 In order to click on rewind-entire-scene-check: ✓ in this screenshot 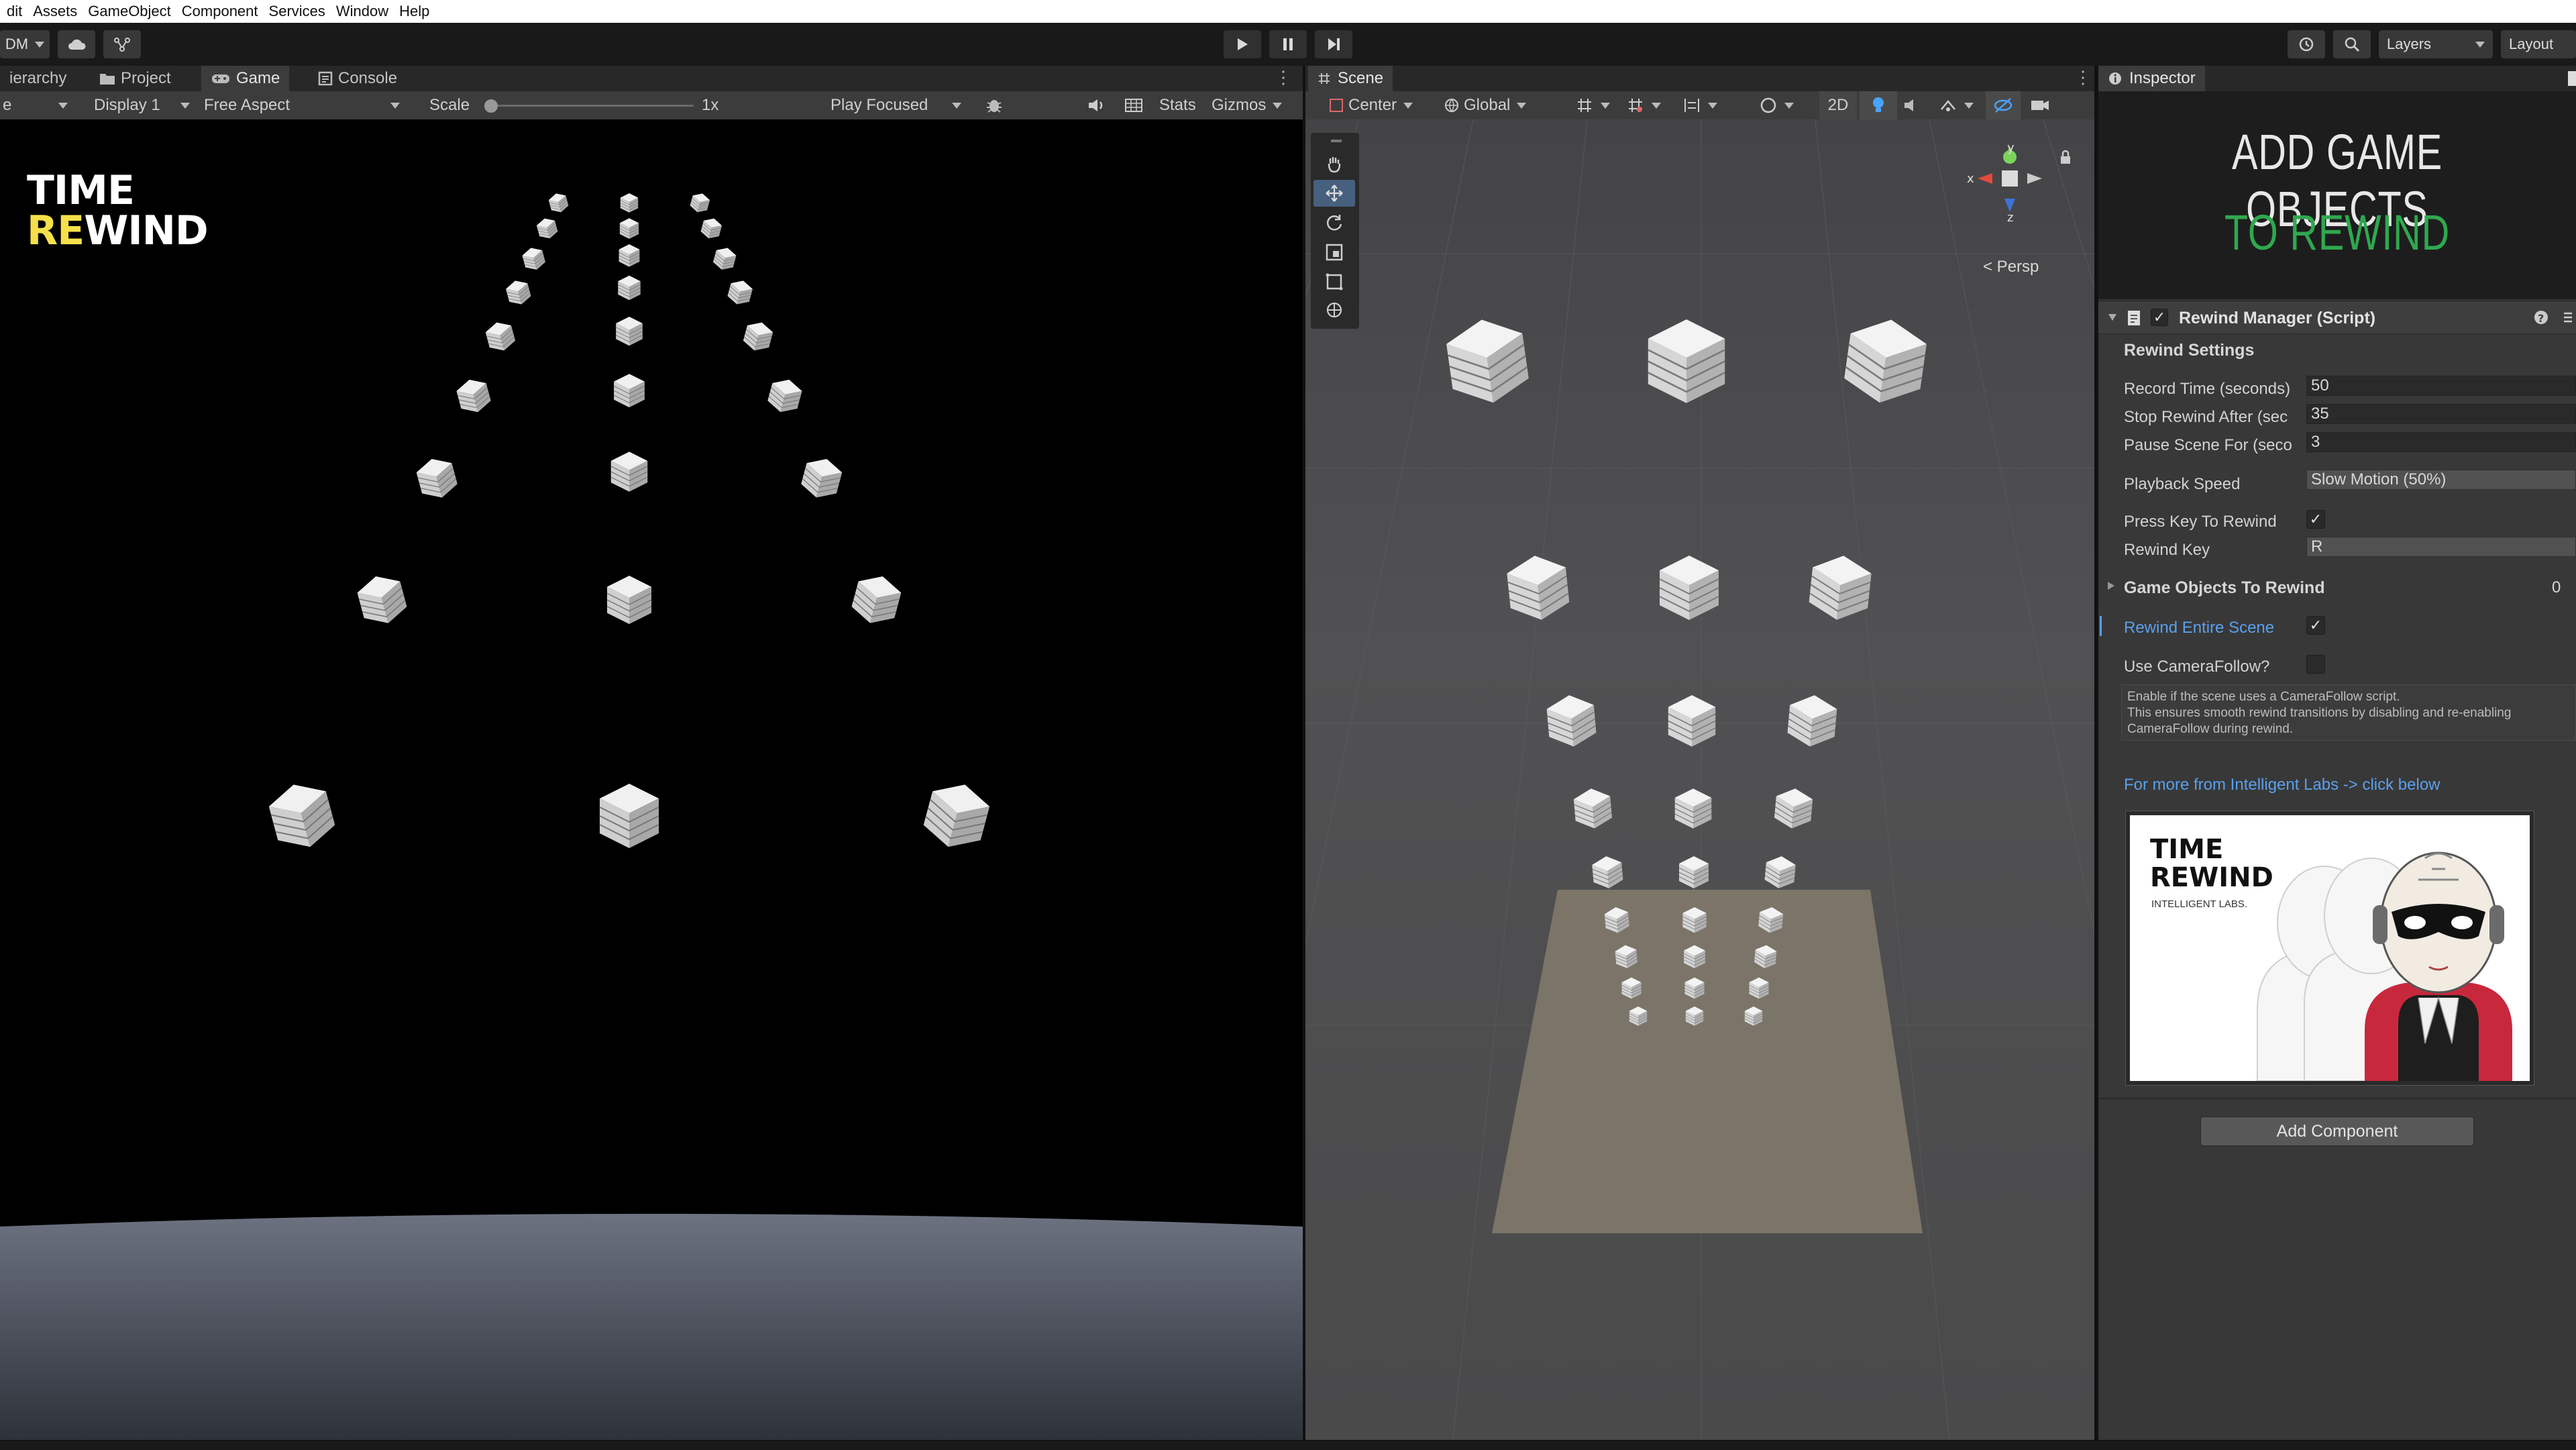, I will do `click(2315, 625)`.